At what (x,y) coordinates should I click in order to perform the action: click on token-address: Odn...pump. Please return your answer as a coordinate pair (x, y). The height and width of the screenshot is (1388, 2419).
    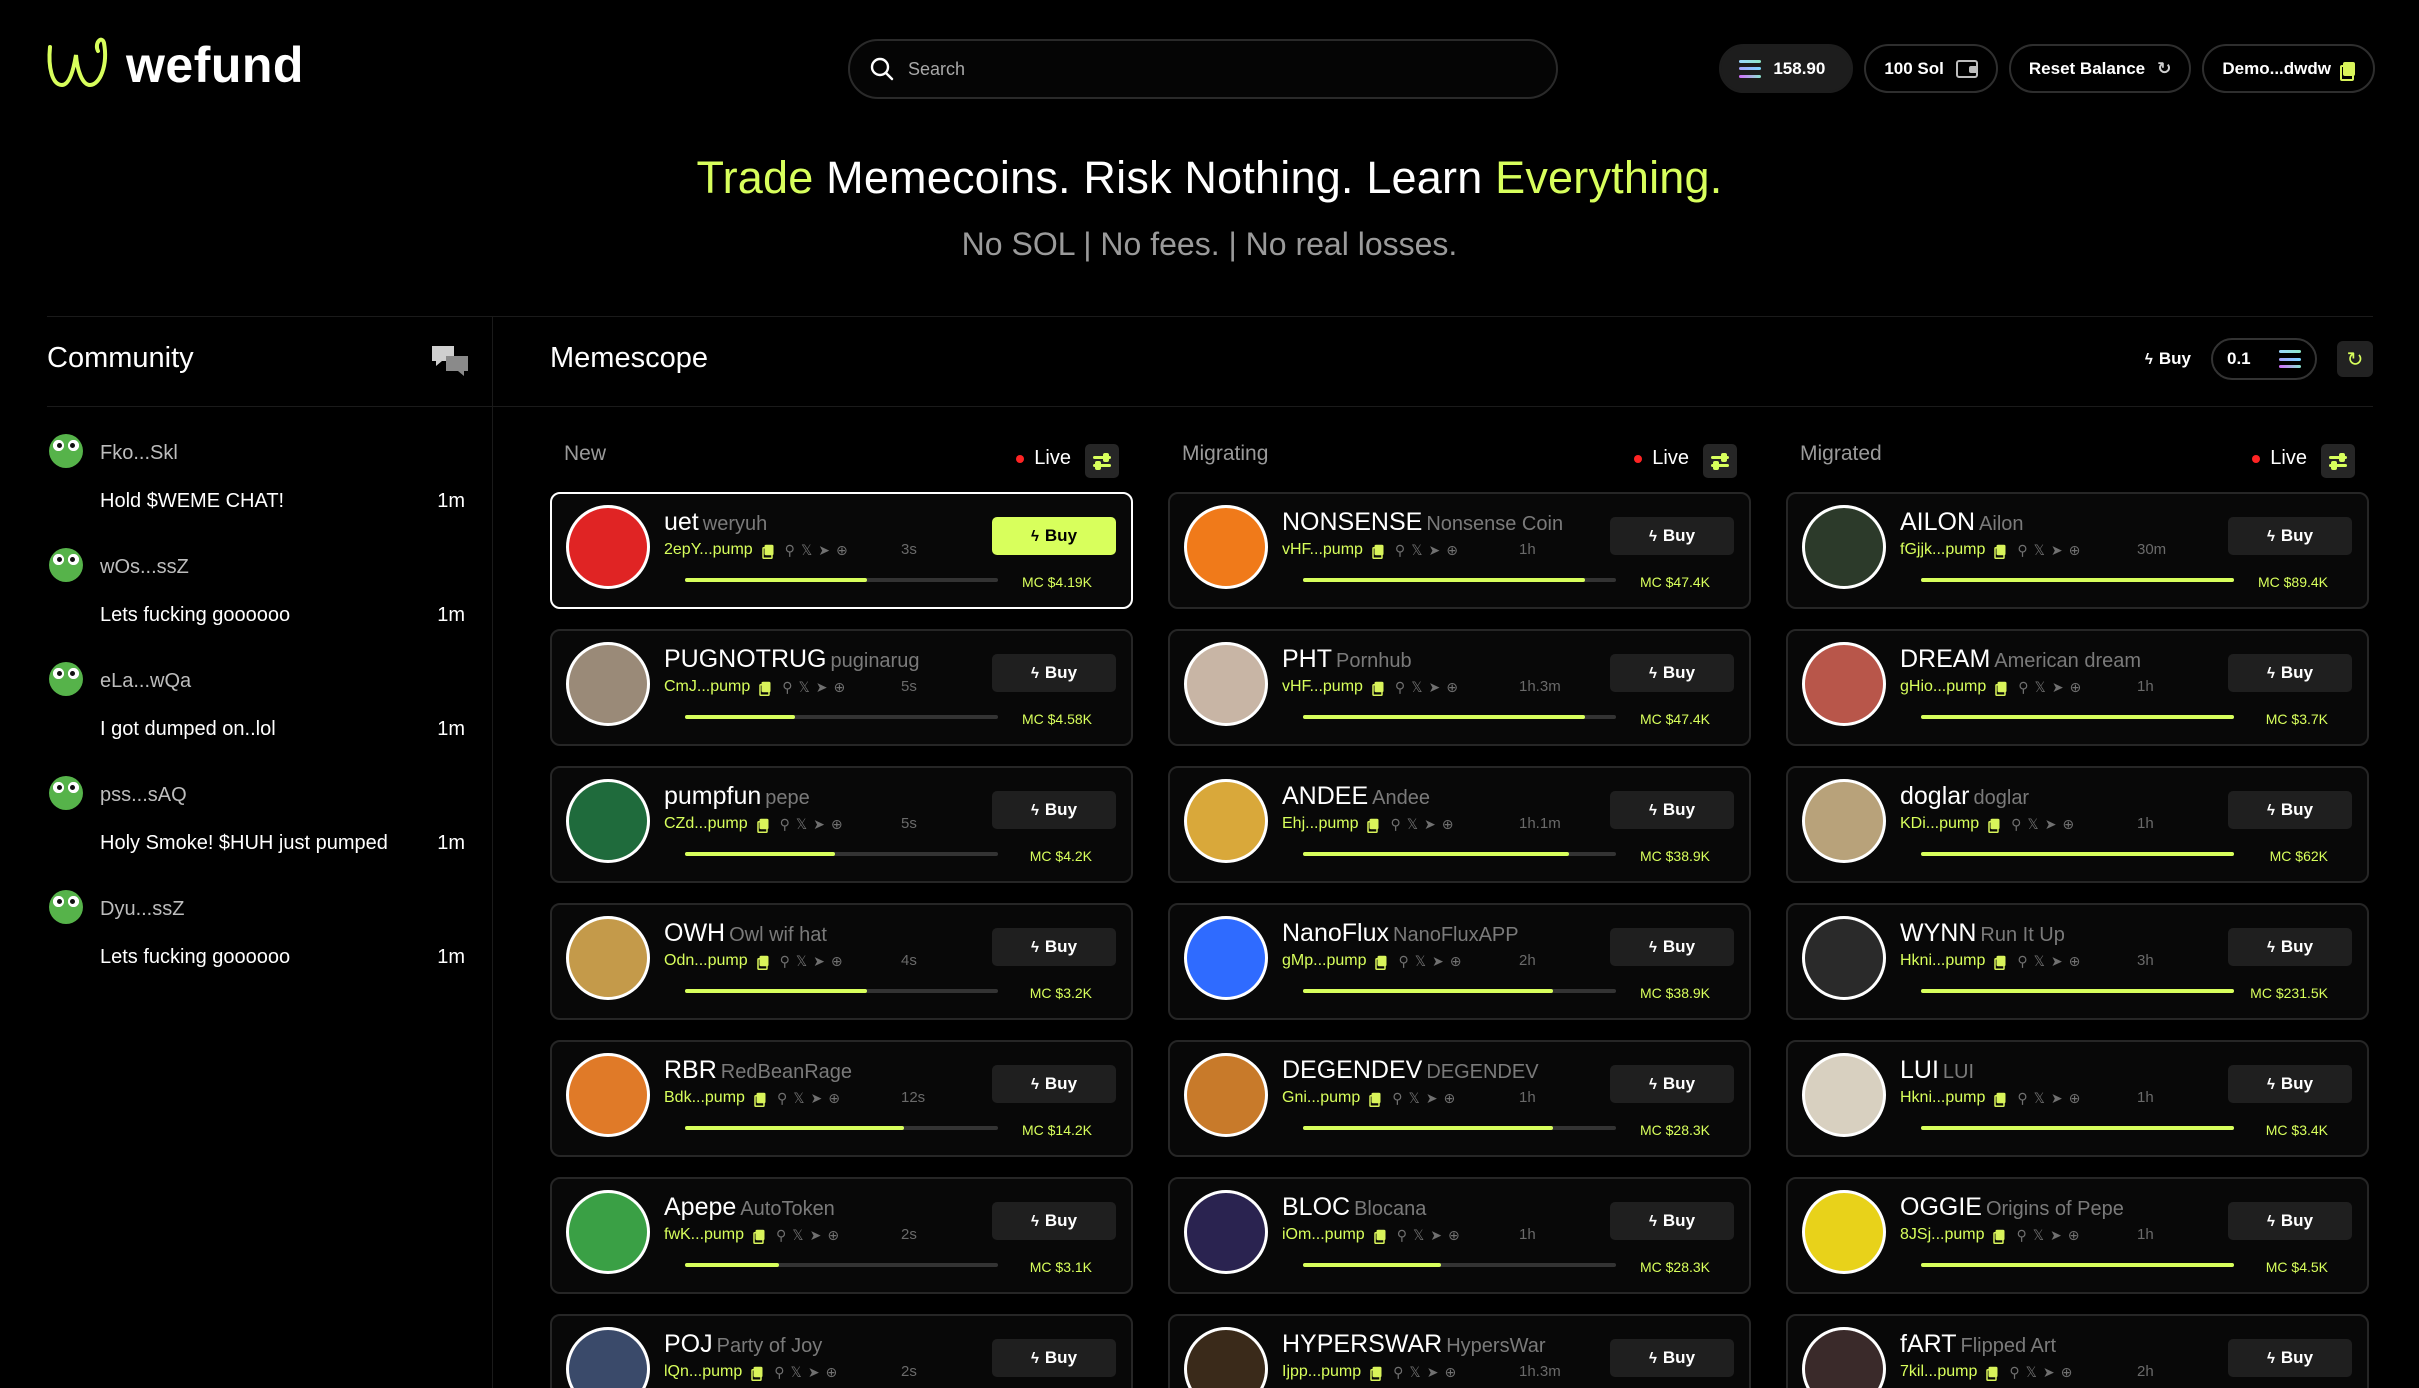
    Looking at the image, I should click on (706, 961).